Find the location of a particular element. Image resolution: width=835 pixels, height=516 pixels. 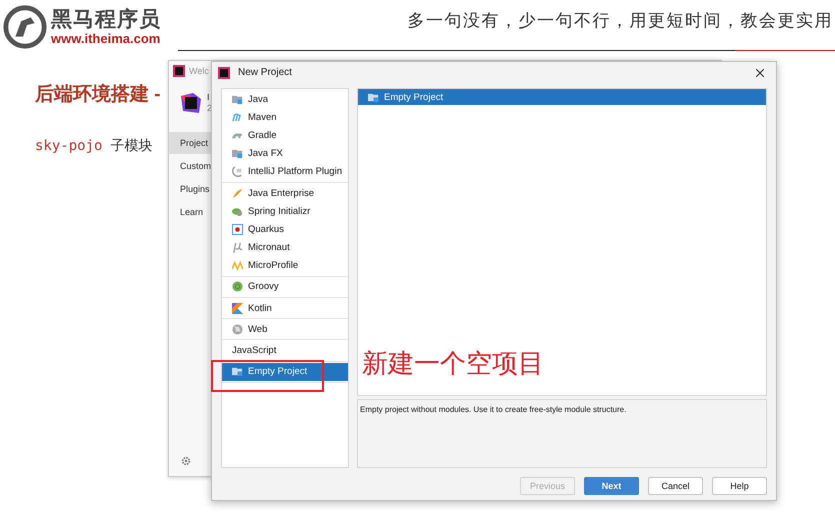

generator-item: Gradle is located at coordinates (285, 135).